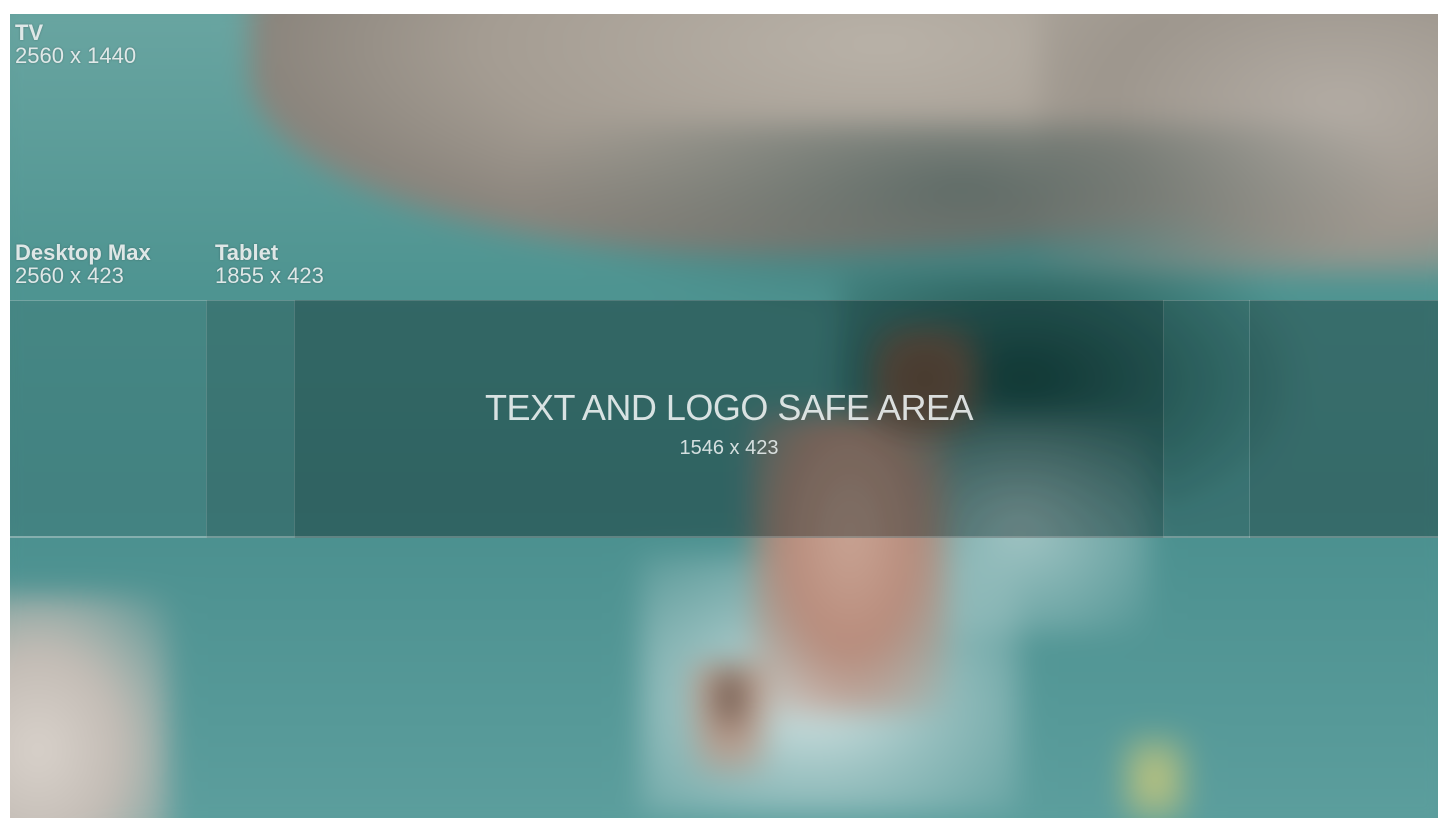  Describe the element at coordinates (1155, 776) in the screenshot. I see `yellow-float` at that location.